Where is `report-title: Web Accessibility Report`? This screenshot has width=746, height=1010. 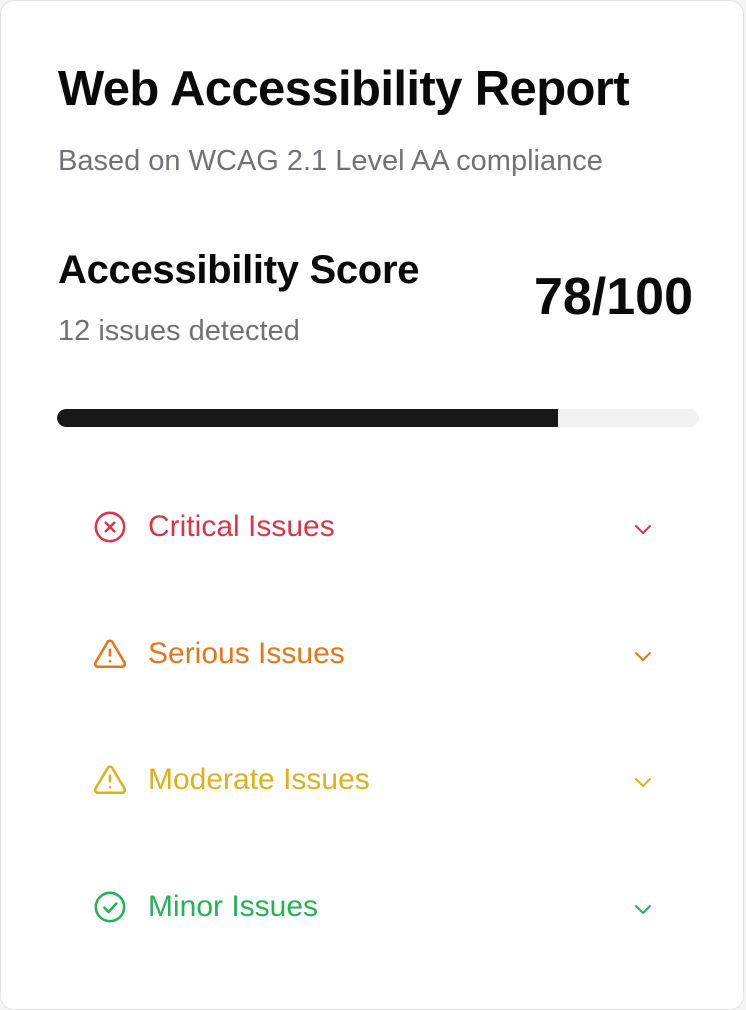 report-title: Web Accessibility Report is located at coordinates (344, 89).